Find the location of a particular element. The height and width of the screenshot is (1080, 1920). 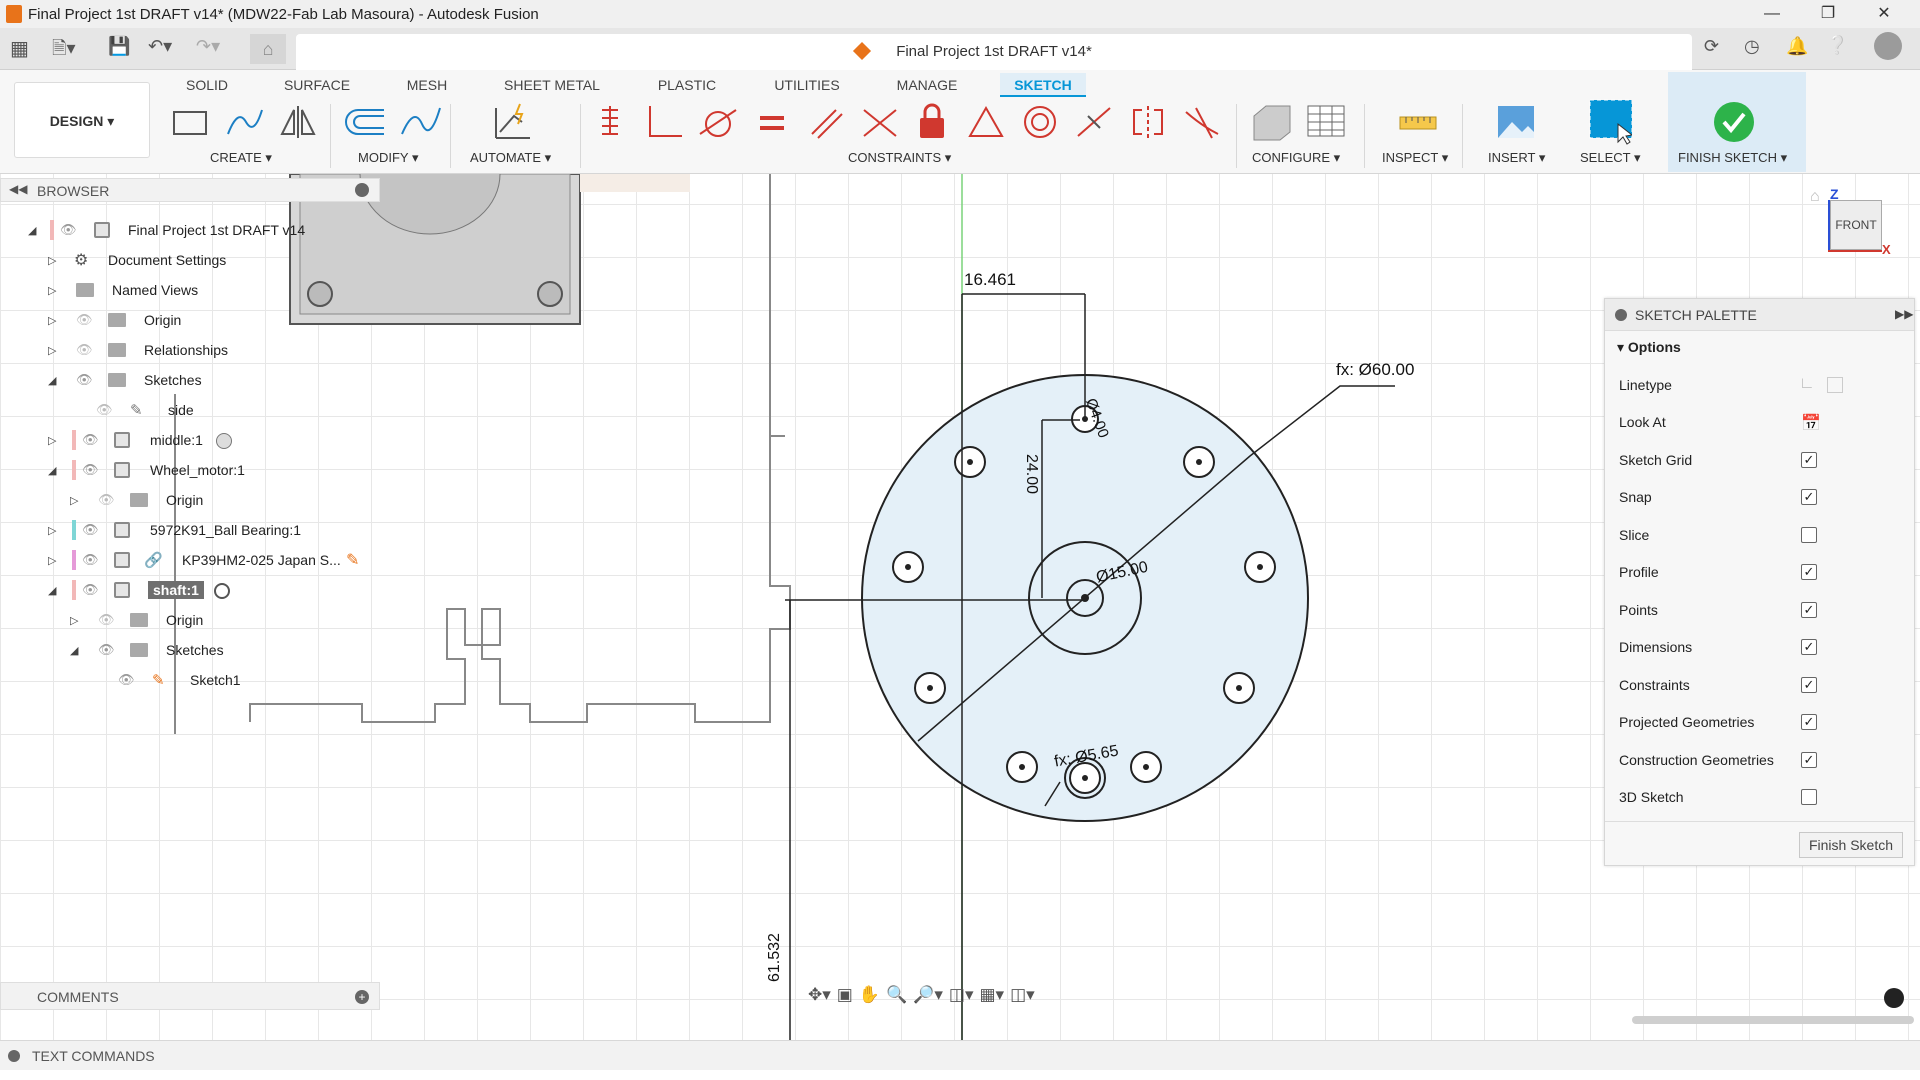

browser-item-sketches: ◢ 👁 Sketches is located at coordinates (125, 380).